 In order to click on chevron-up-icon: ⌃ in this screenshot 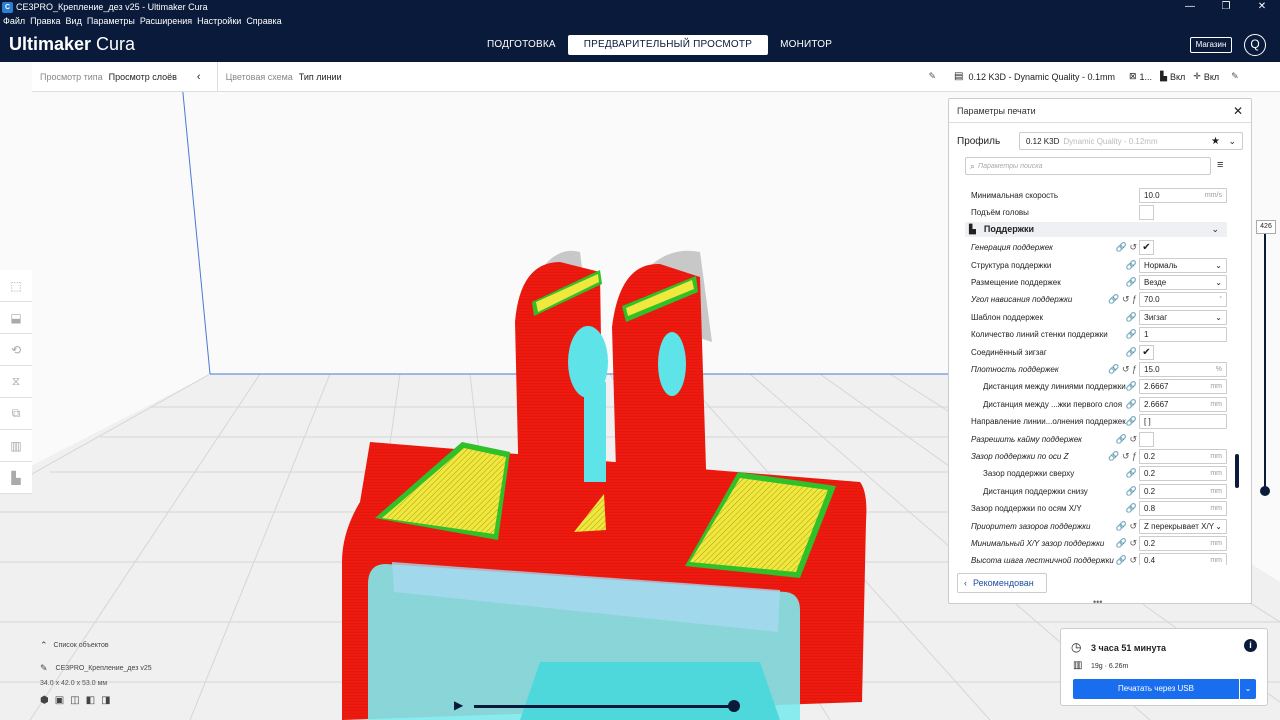, I will do `click(44, 645)`.